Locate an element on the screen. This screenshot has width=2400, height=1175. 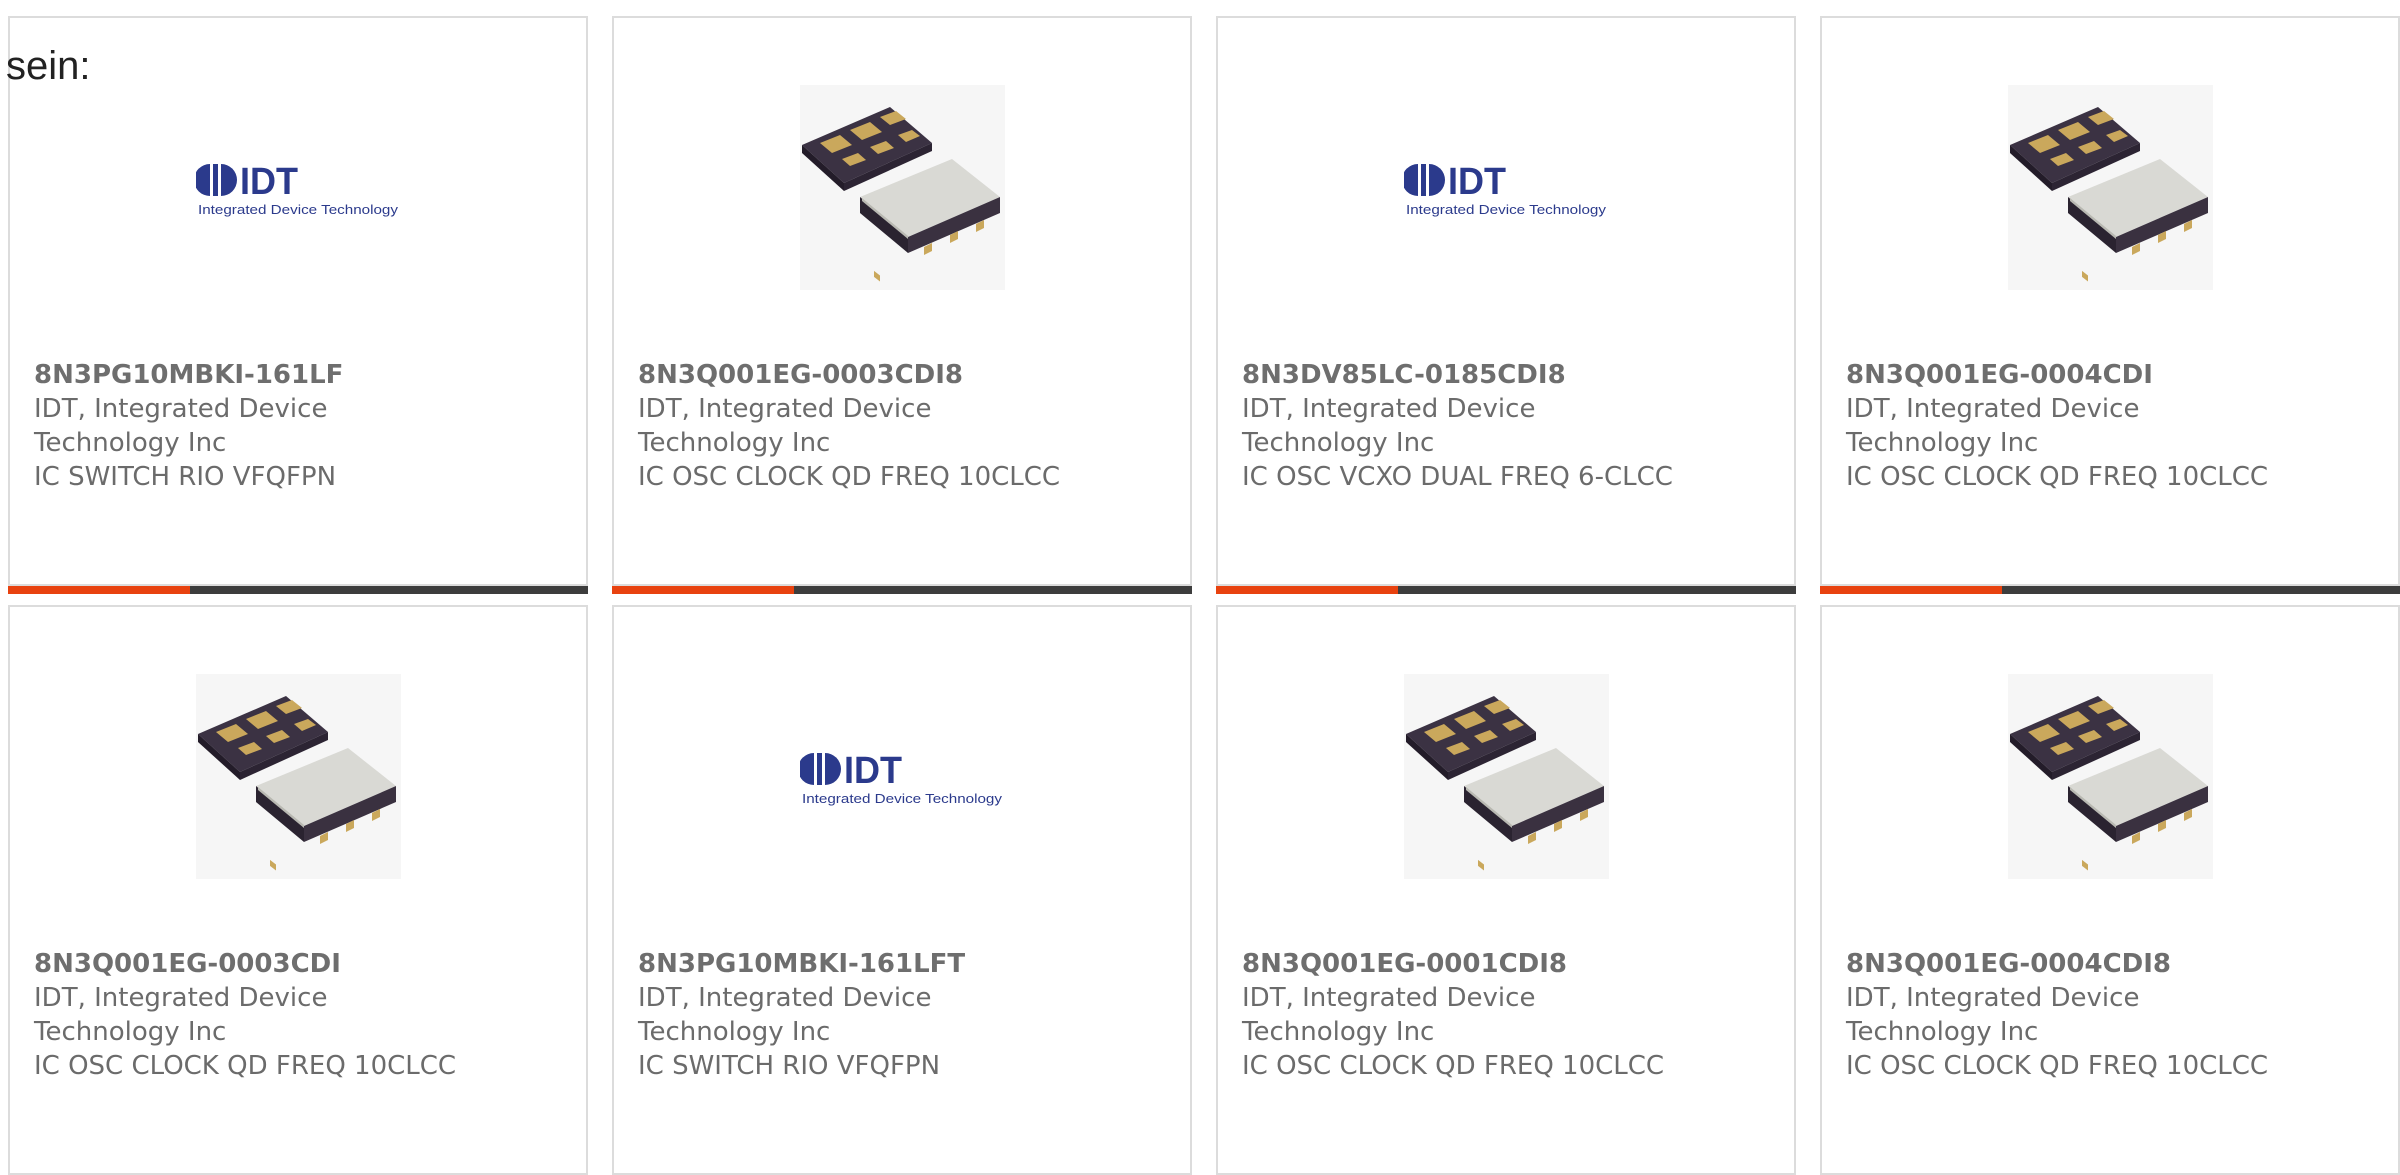
part-number-link: 8N3Q001EG-0003CDI8 is located at coordinates (906, 375).